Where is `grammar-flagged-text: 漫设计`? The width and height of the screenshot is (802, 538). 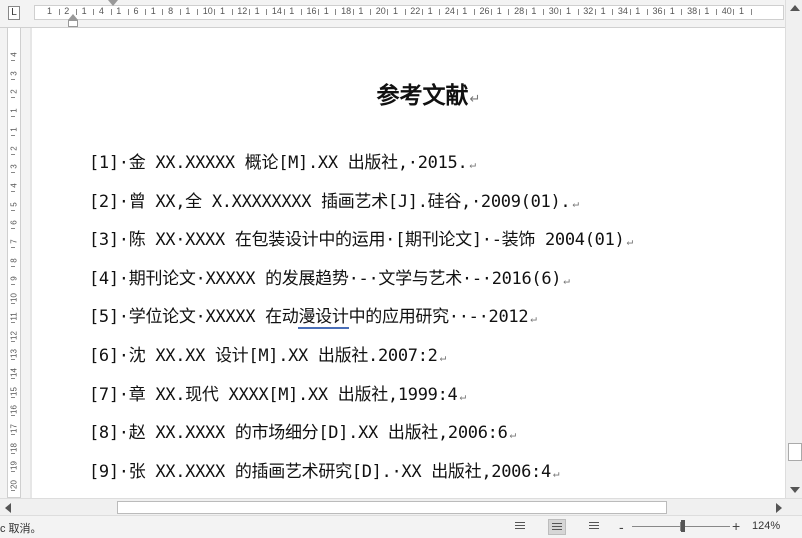 grammar-flagged-text: 漫设计 is located at coordinates (323, 318).